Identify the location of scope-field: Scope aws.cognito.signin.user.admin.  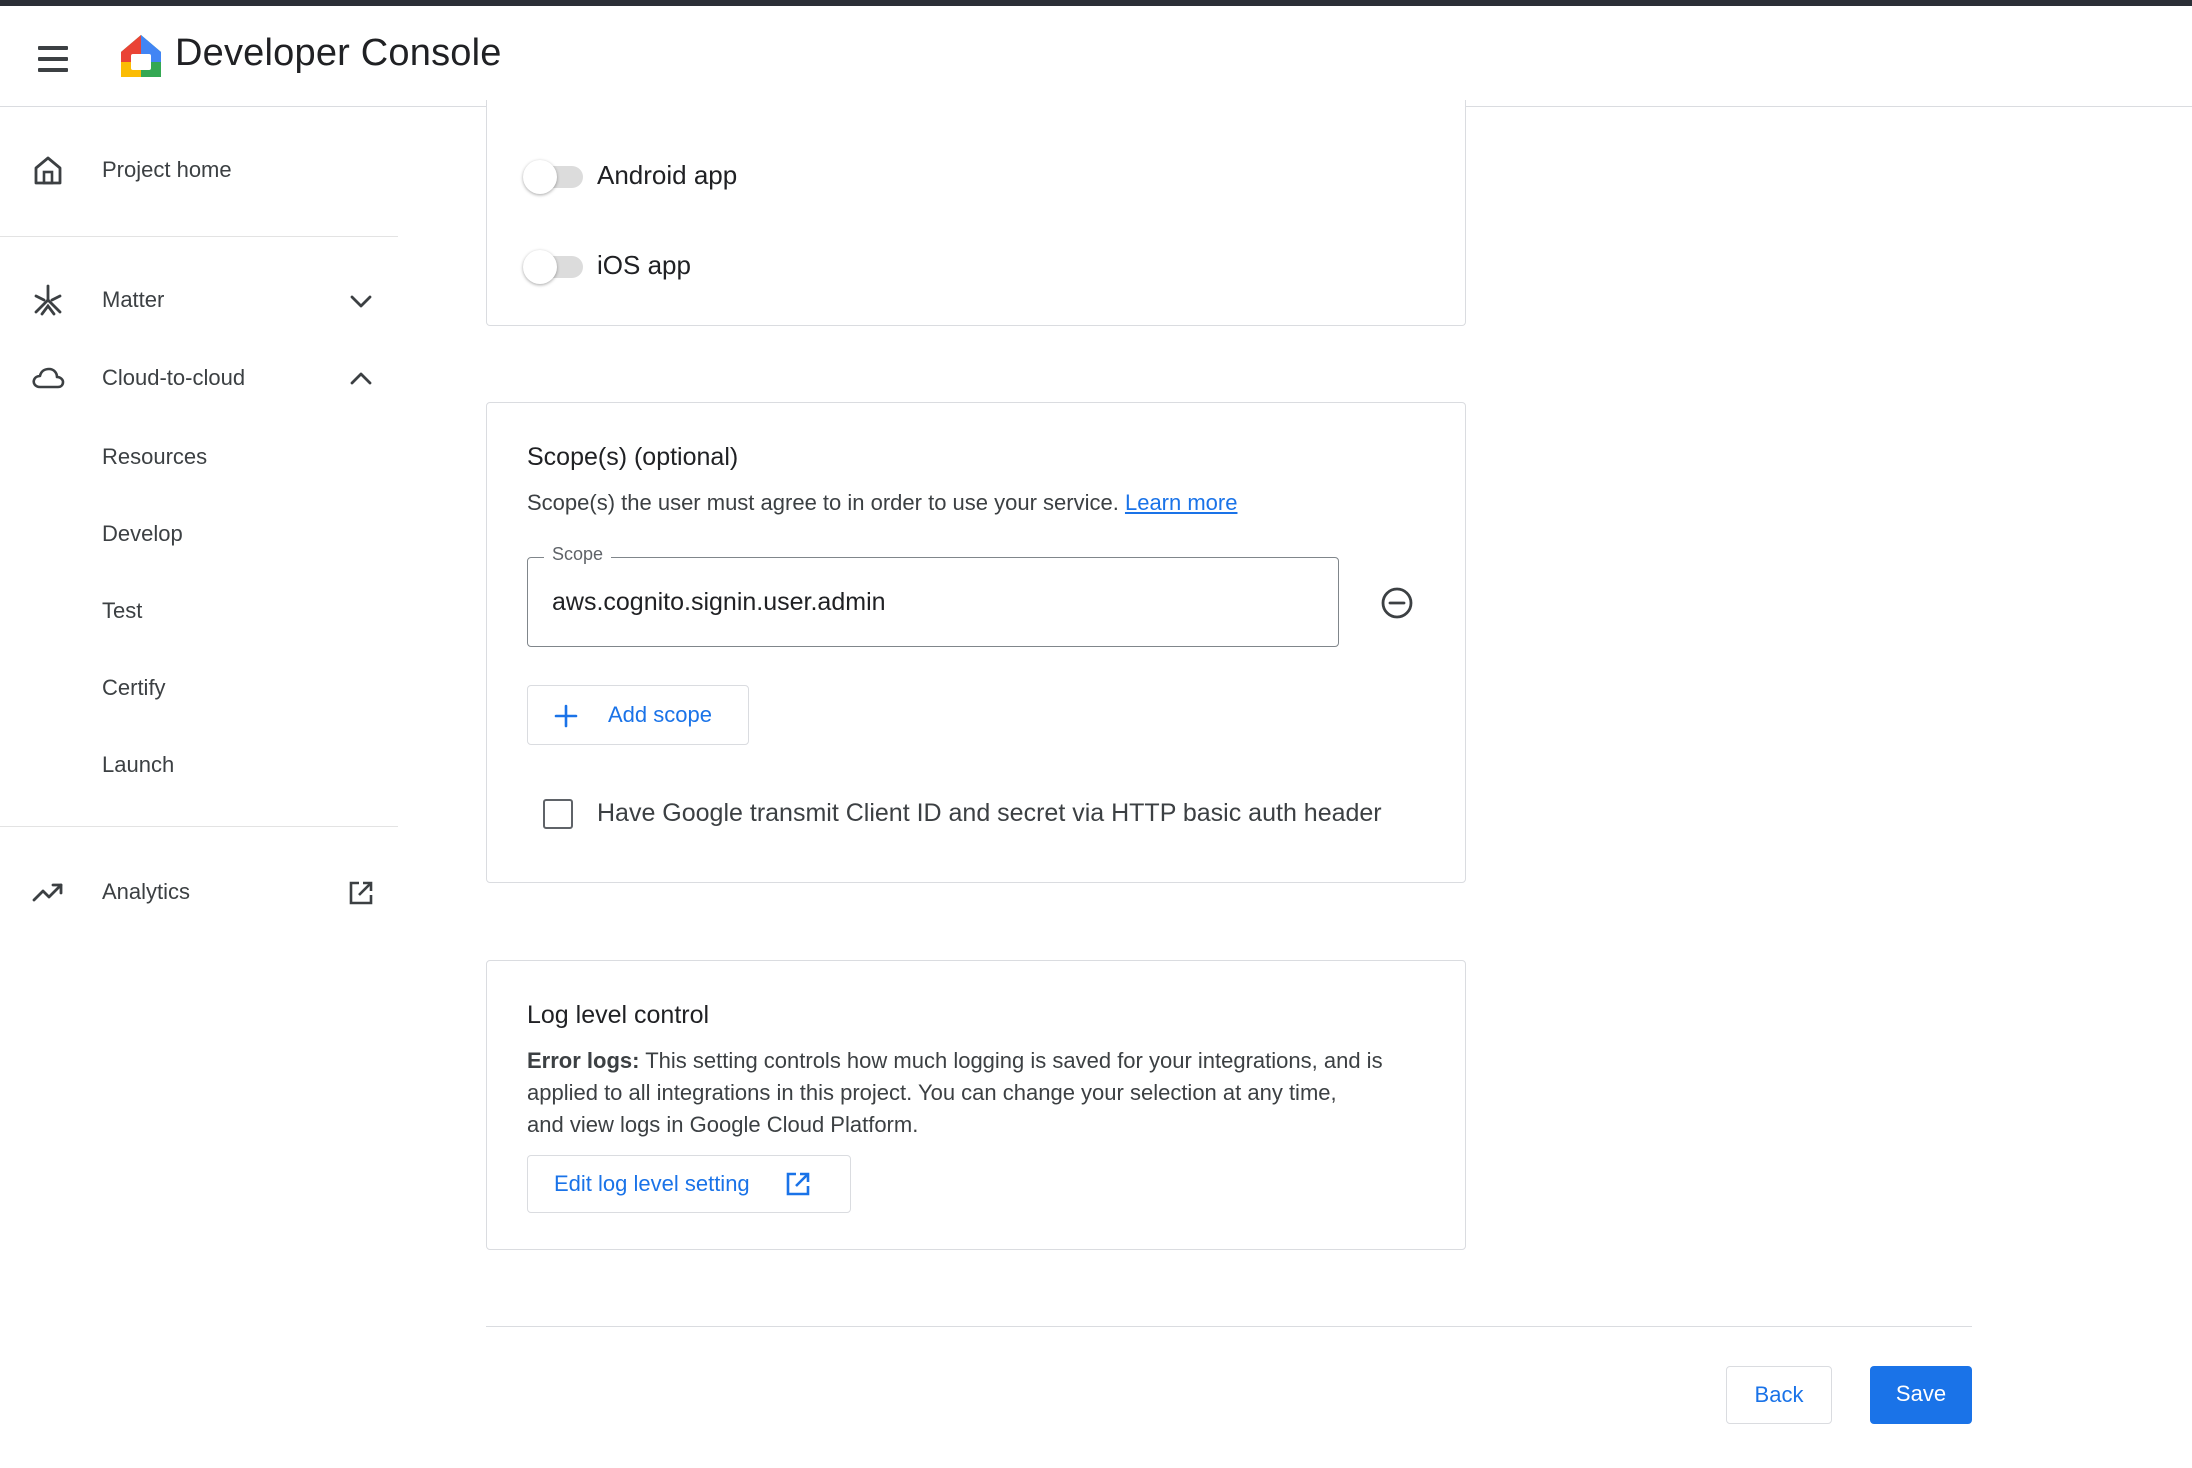
(933, 595).